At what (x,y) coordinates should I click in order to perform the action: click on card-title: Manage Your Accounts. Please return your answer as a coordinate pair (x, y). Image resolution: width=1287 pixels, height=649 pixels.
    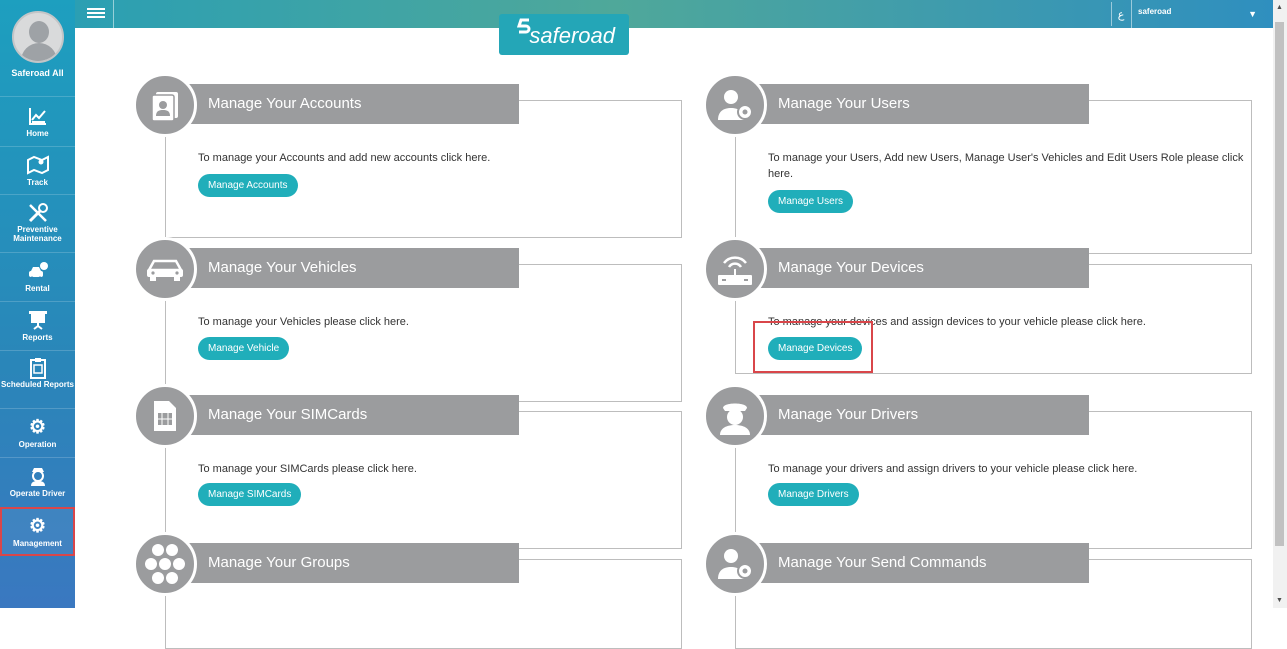
    Looking at the image, I should click on (345, 104).